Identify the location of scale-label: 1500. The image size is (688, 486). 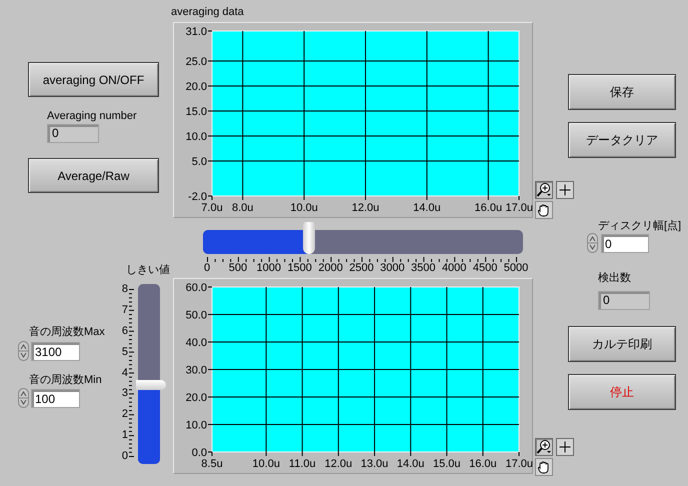
(299, 268).